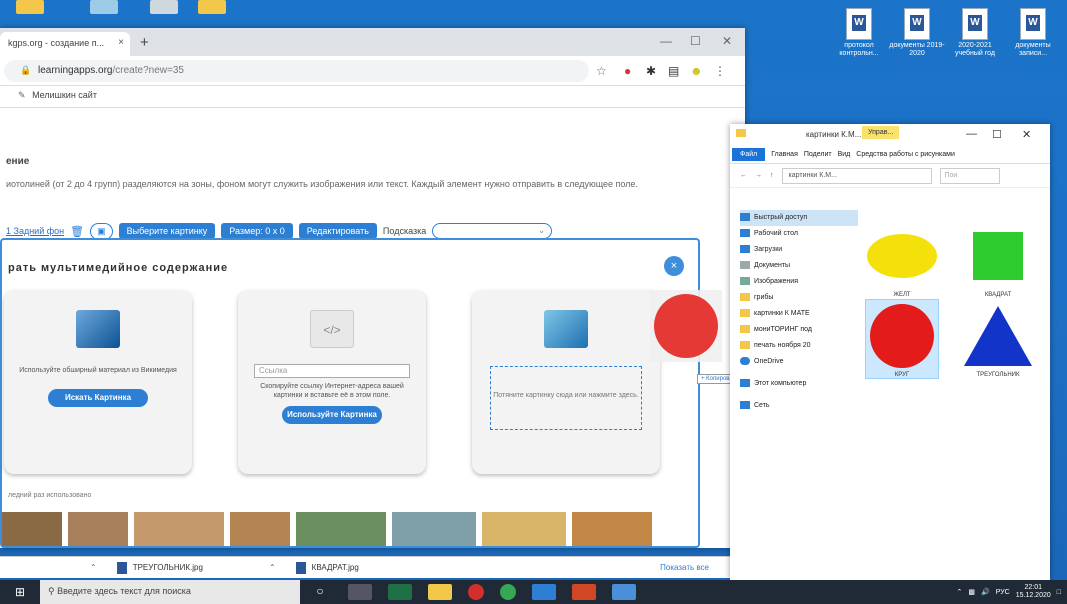 Image resolution: width=1067 pixels, height=604 pixels. Describe the element at coordinates (905, 154) in the screenshot. I see `ribbon-tab-picture-tools: Средства работы с рисунками` at that location.